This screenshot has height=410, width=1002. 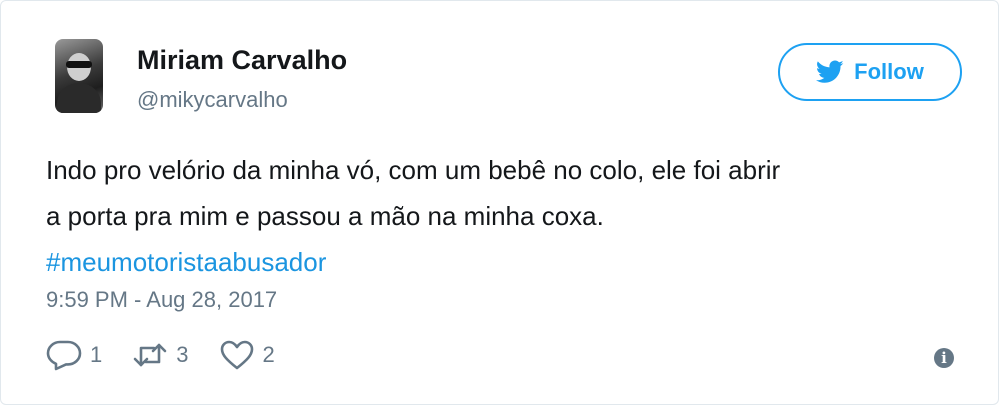 What do you see at coordinates (182, 354) in the screenshot?
I see `retweet-count: 3` at bounding box center [182, 354].